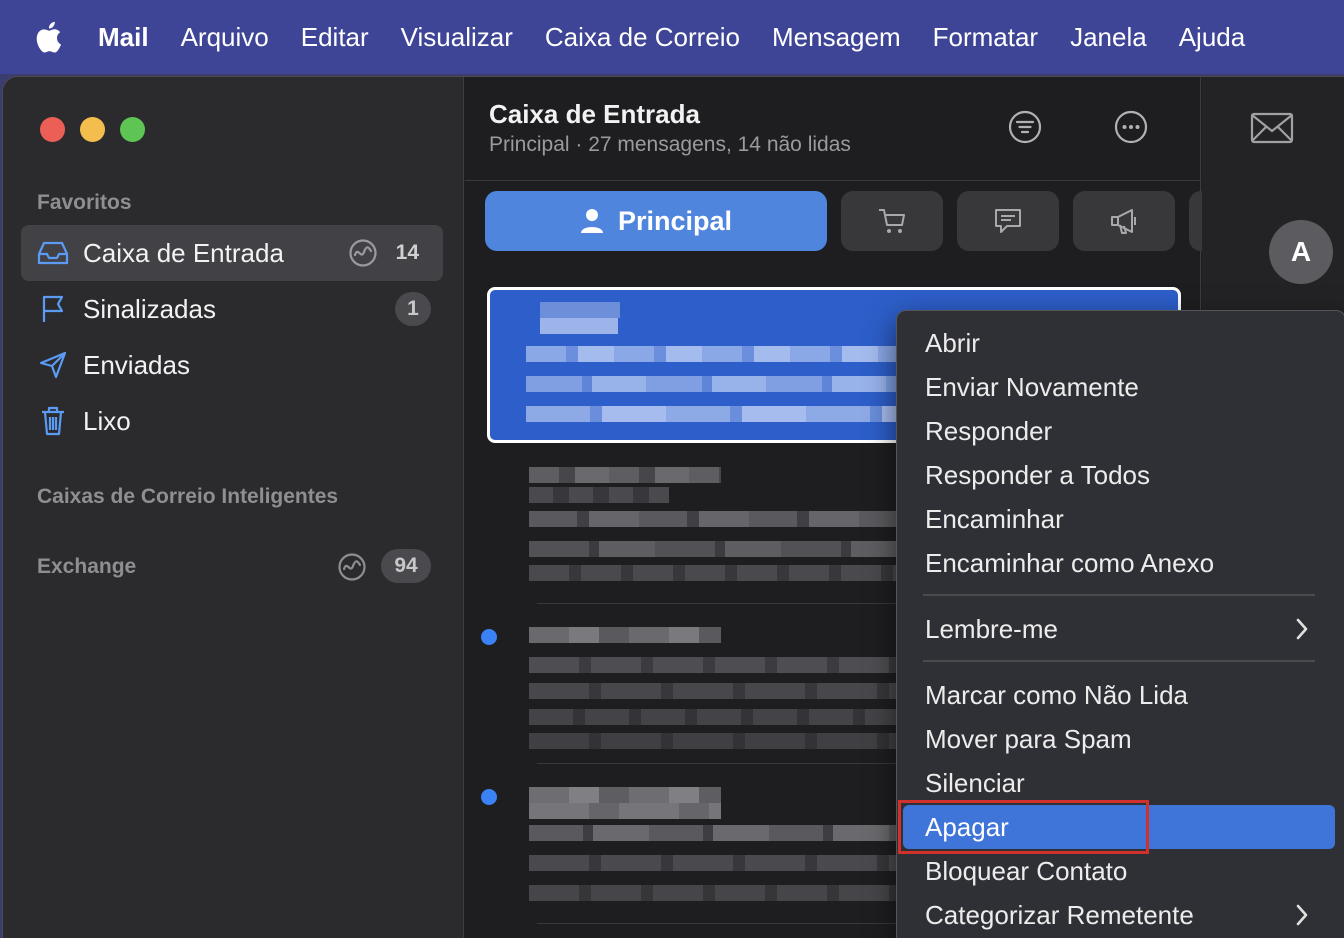 The image size is (1344, 938). What do you see at coordinates (836, 37) in the screenshot?
I see `menu-mensagem: Mensagem` at bounding box center [836, 37].